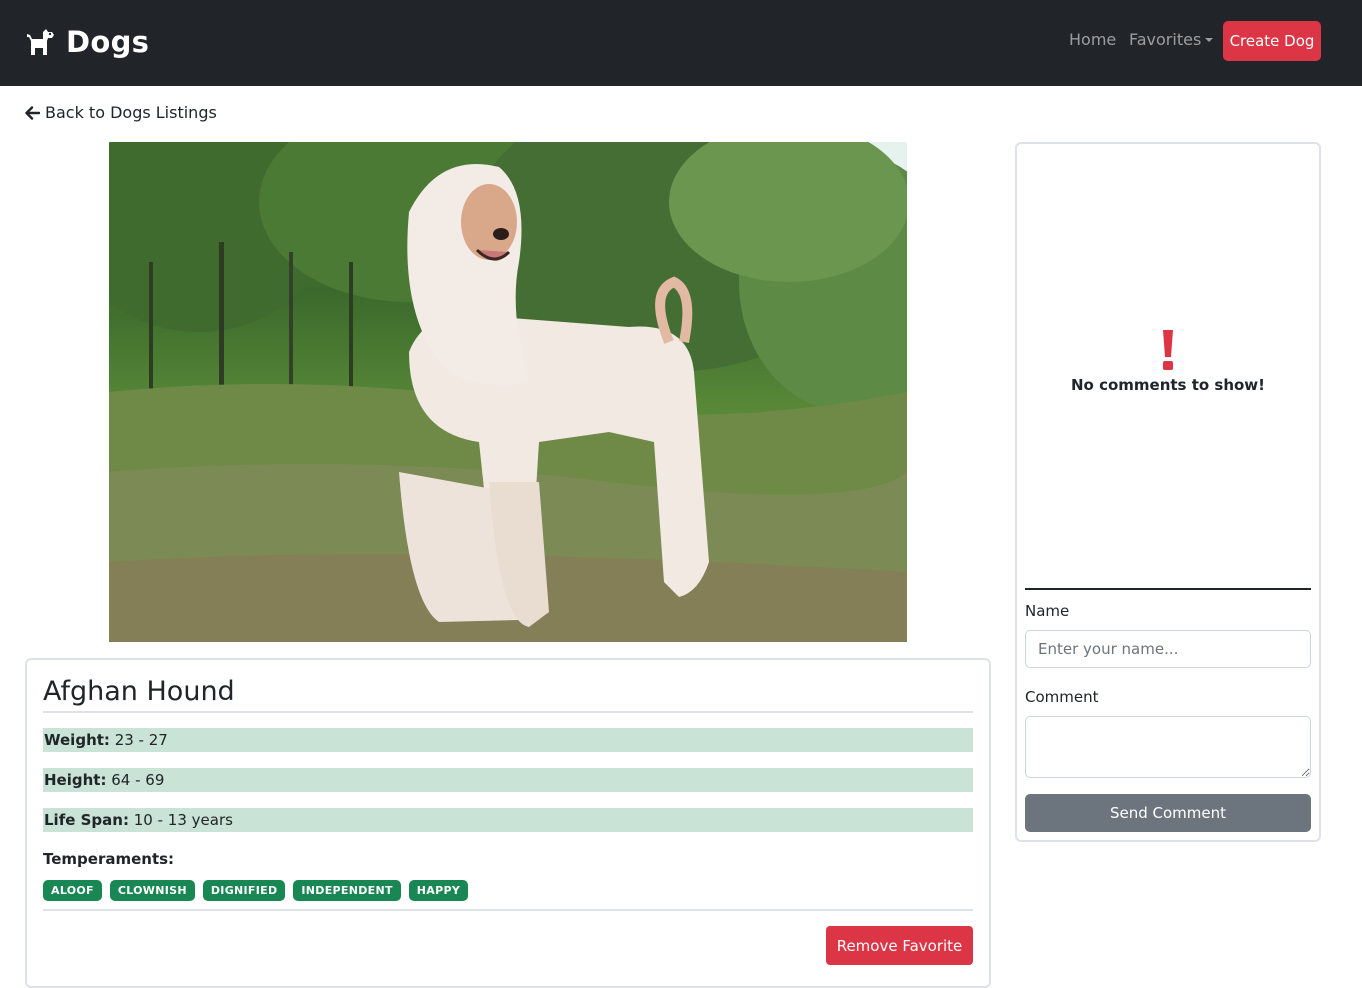  What do you see at coordinates (152, 890) in the screenshot?
I see `temperament-badge: CLOWNISH` at bounding box center [152, 890].